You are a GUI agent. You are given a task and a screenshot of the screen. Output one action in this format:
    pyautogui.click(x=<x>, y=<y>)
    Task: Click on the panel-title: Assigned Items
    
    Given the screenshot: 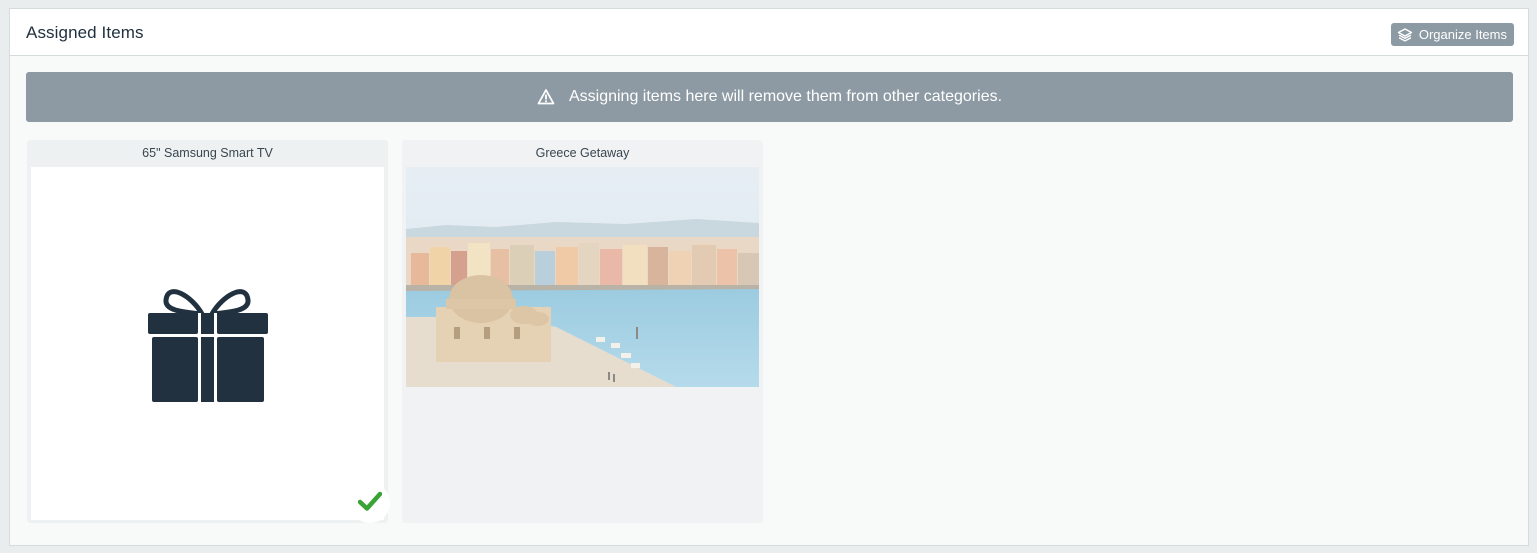 What is the action you would take?
    pyautogui.click(x=85, y=32)
    